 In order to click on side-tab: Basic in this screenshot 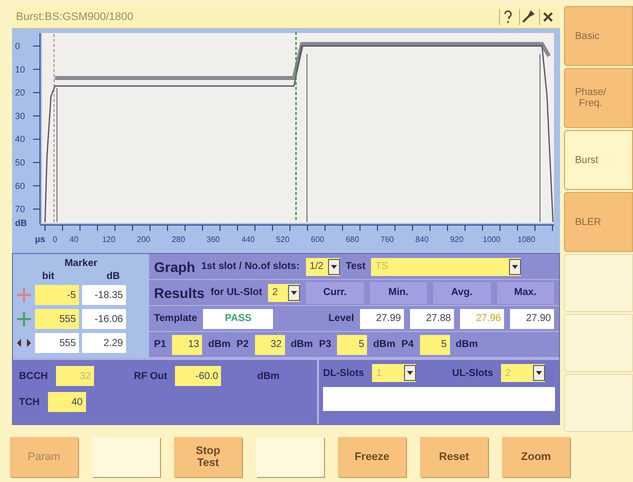, I will do `click(598, 36)`.